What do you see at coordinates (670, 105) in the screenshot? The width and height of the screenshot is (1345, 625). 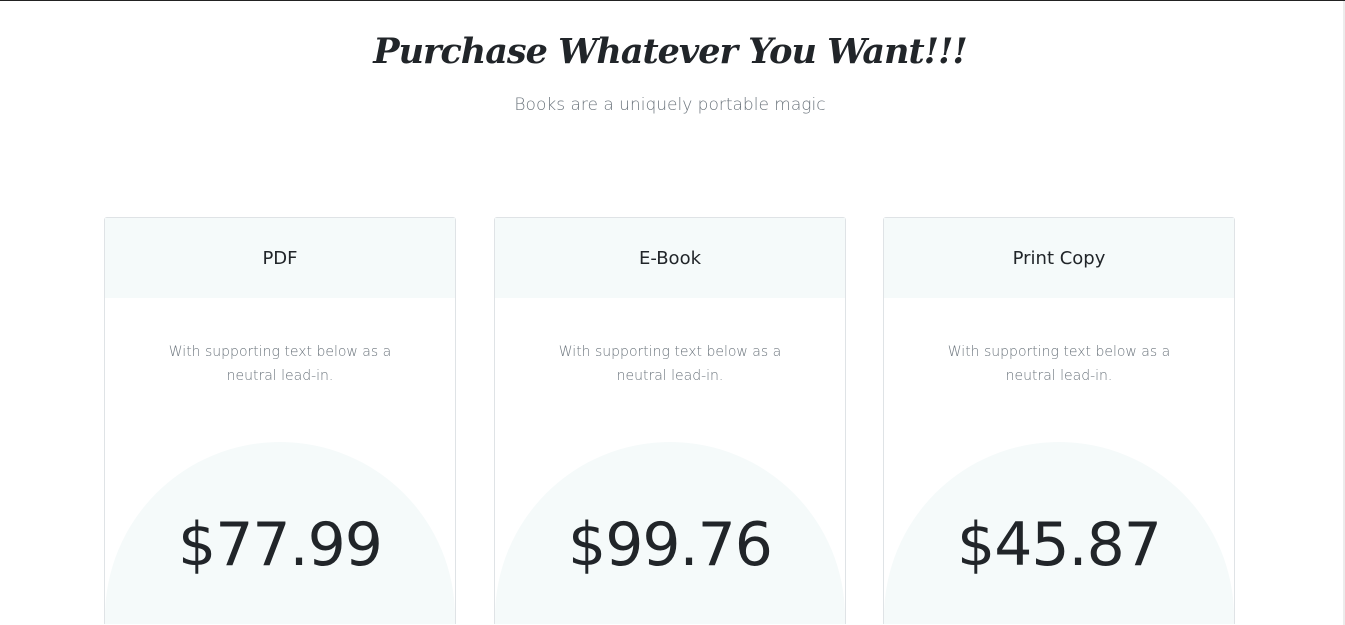 I see `page-subtitle: Books are a uniquely portable magic` at bounding box center [670, 105].